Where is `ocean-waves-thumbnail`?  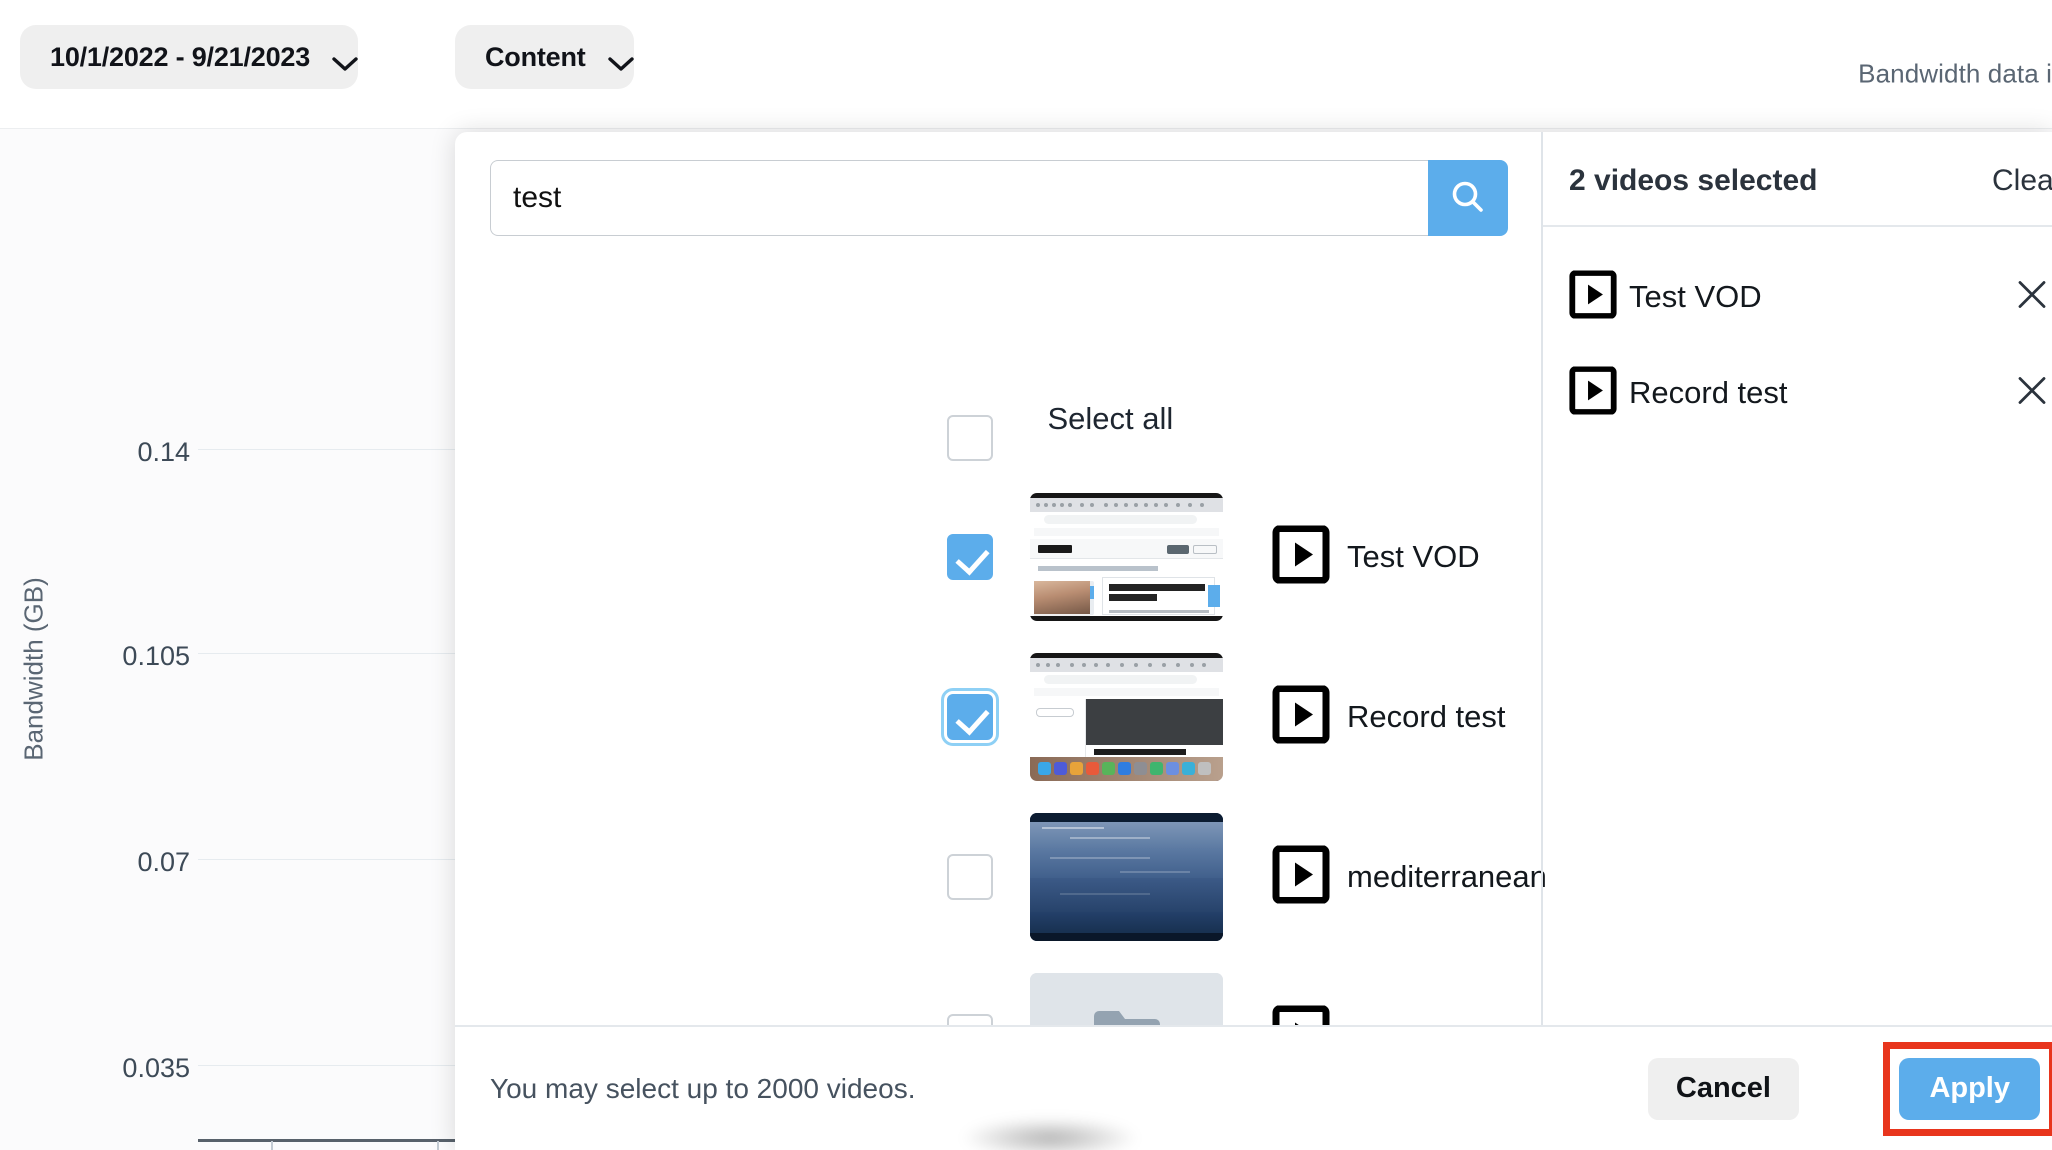 ocean-waves-thumbnail is located at coordinates (1126, 877).